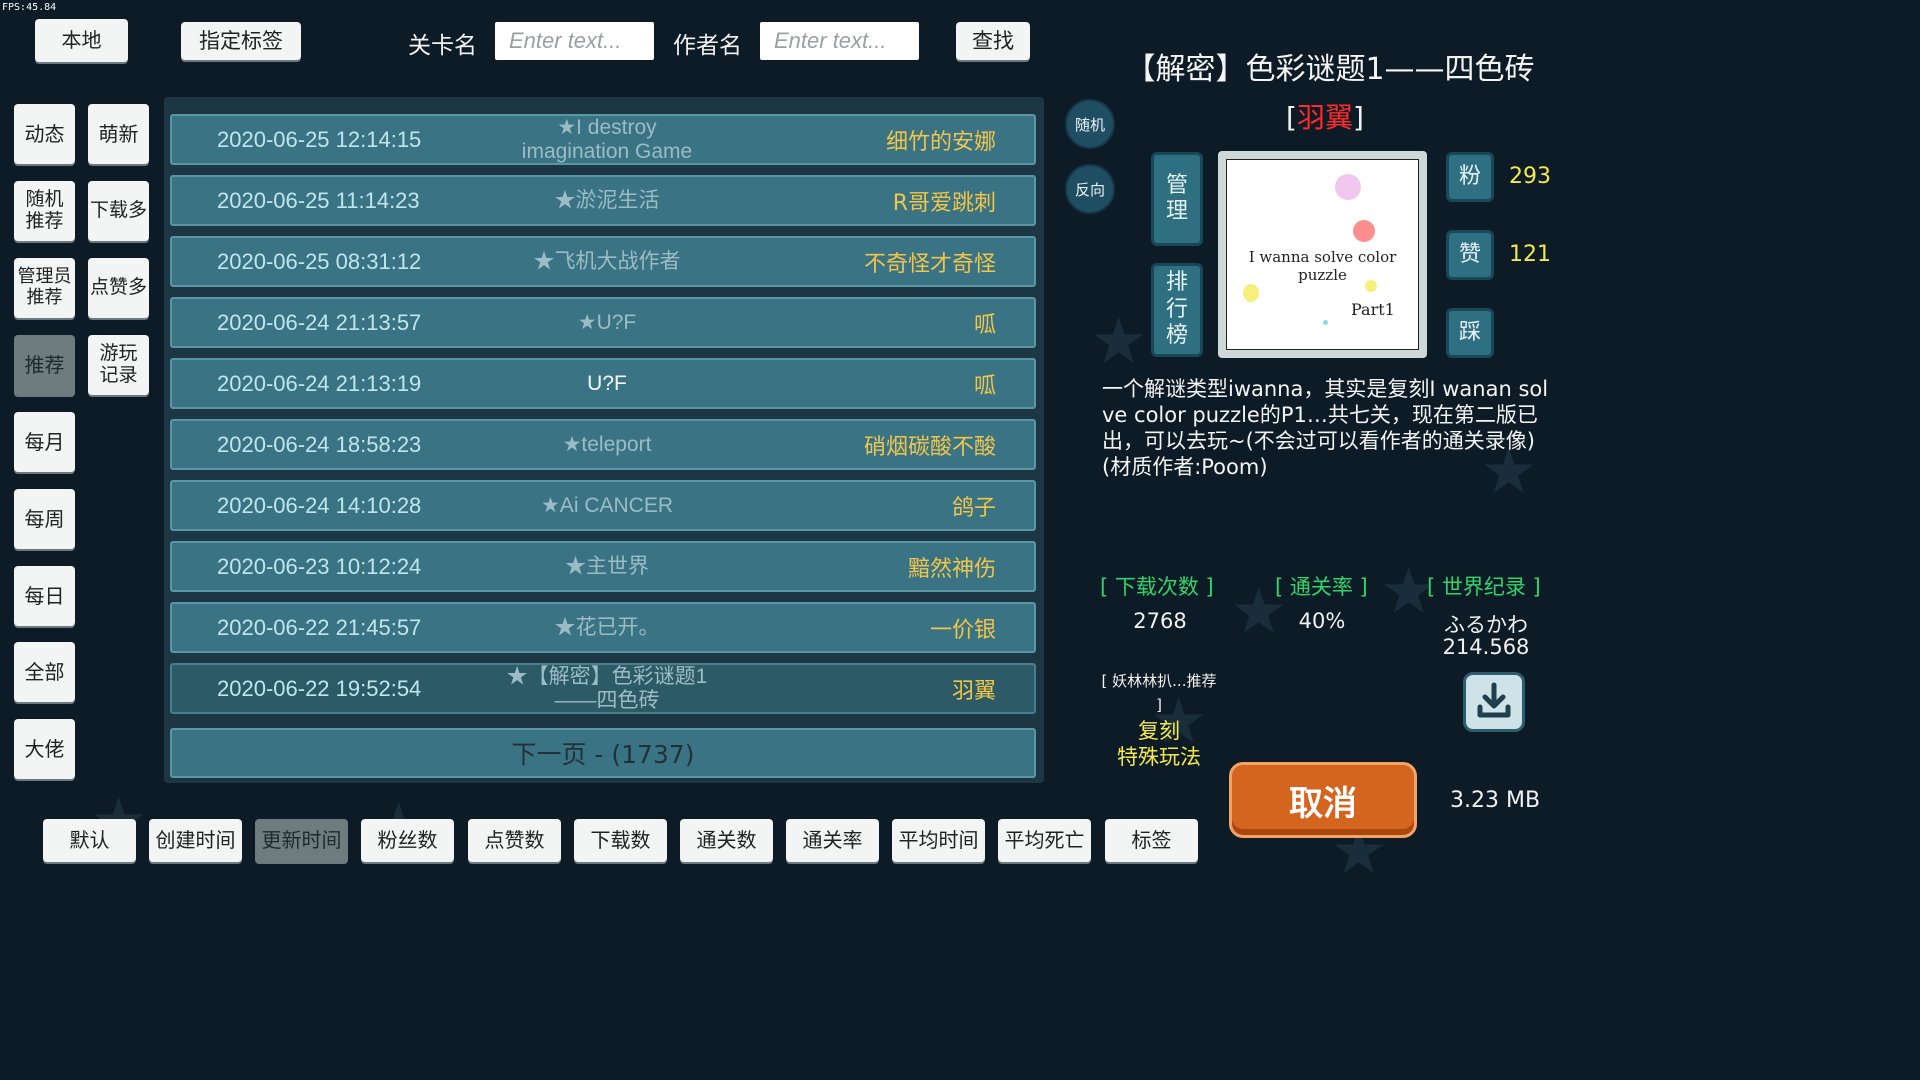 Image resolution: width=1920 pixels, height=1080 pixels. Describe the element at coordinates (1177, 199) in the screenshot. I see `manage-button: 管 理` at that location.